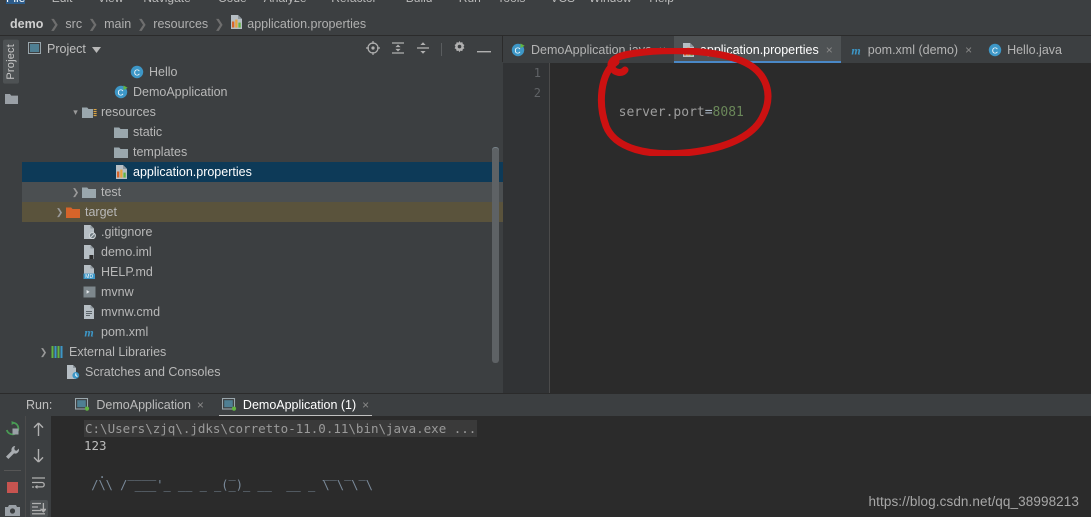 This screenshot has width=1091, height=517. Describe the element at coordinates (661, 2) in the screenshot. I see `menu-item-help: Help` at that location.